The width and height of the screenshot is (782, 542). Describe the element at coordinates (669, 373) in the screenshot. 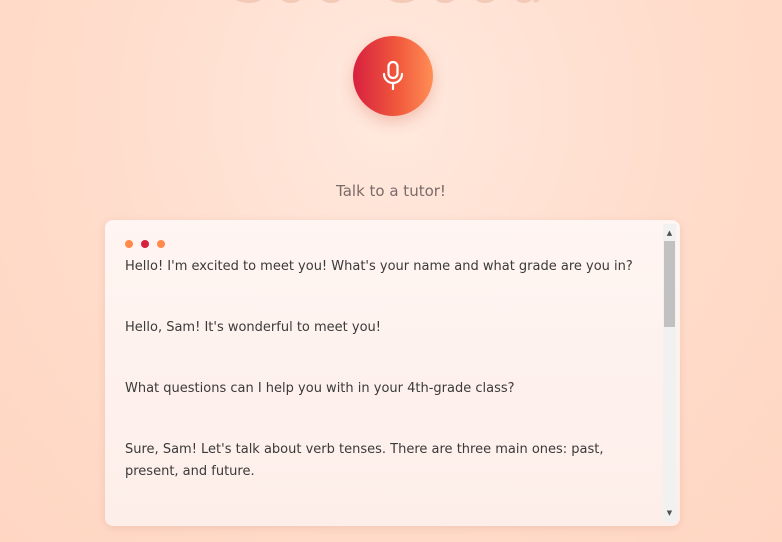

I see `chat-scrollbar: ▲ ▼` at that location.